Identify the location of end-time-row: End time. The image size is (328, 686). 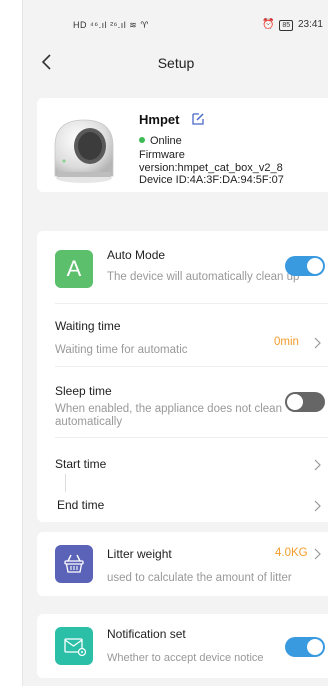
(182, 504).